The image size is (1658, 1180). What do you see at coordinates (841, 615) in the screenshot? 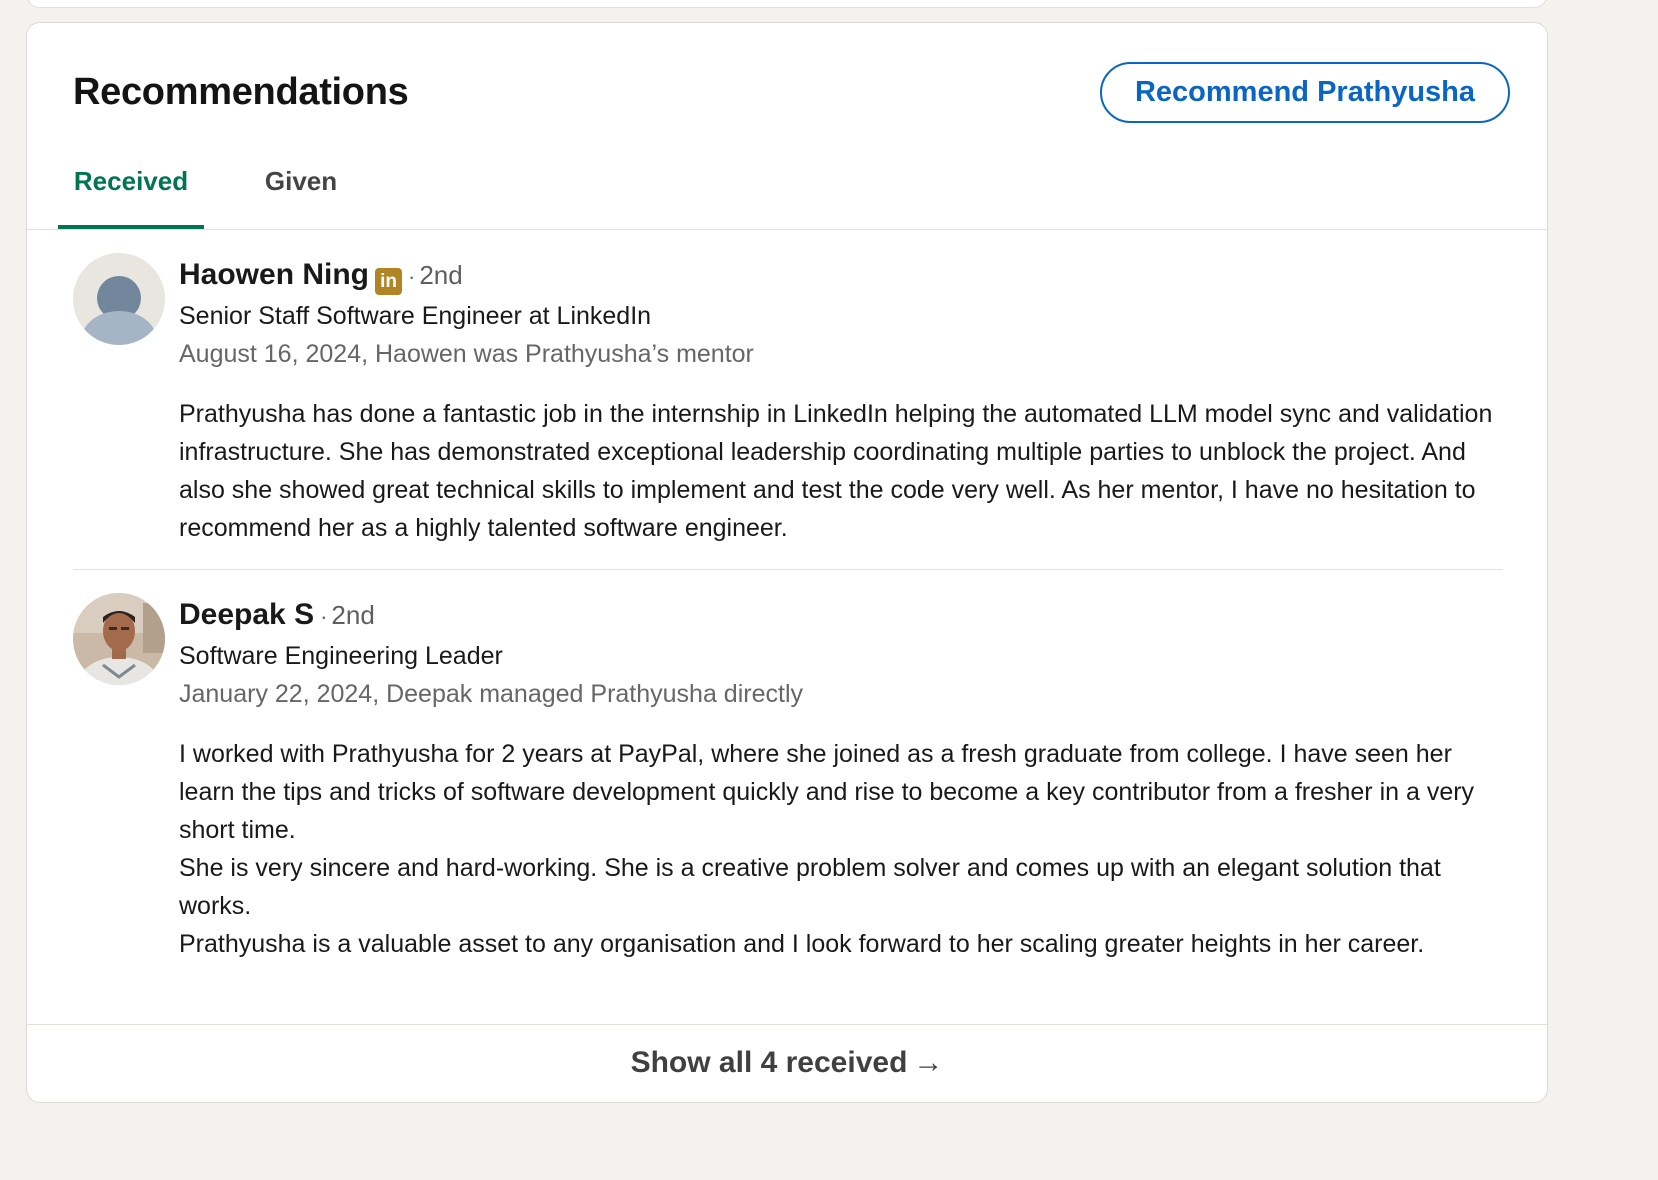
I see `name-line: Deepak S · 2nd` at bounding box center [841, 615].